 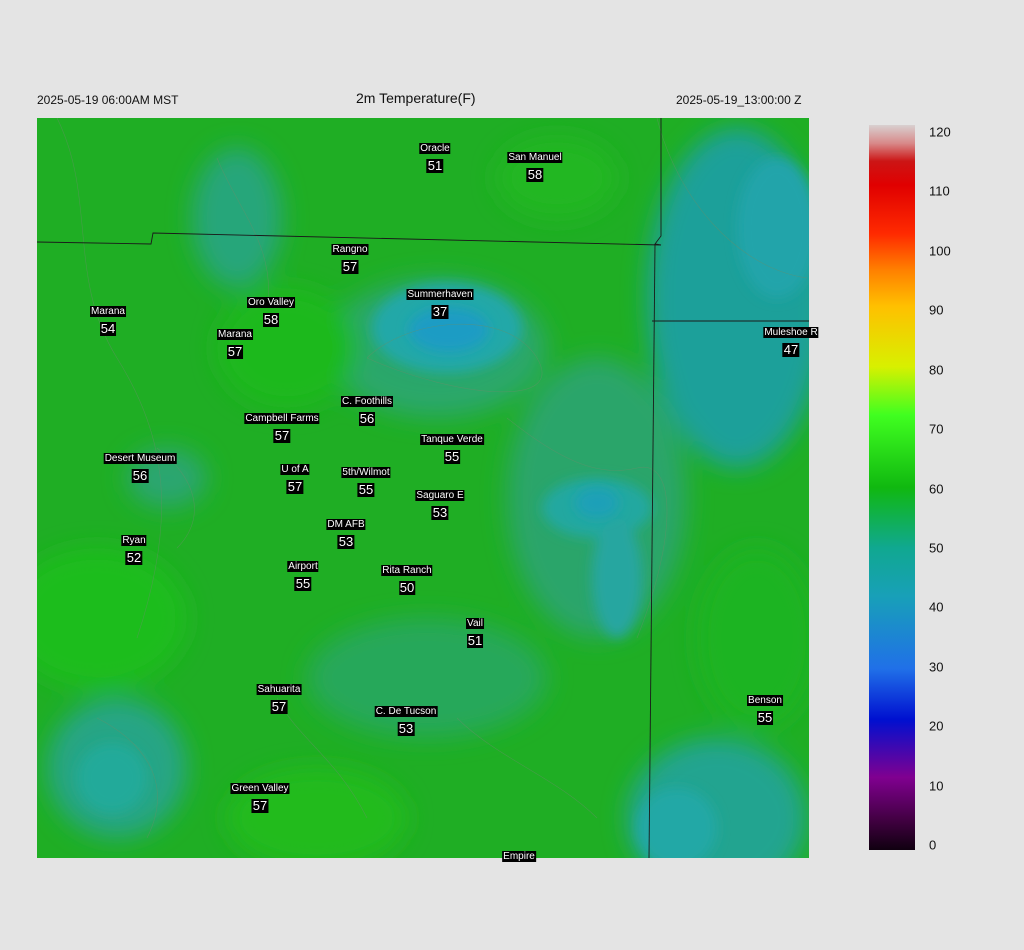 What do you see at coordinates (140, 465) in the screenshot?
I see `station-desert-museum: Desert Museum 56` at bounding box center [140, 465].